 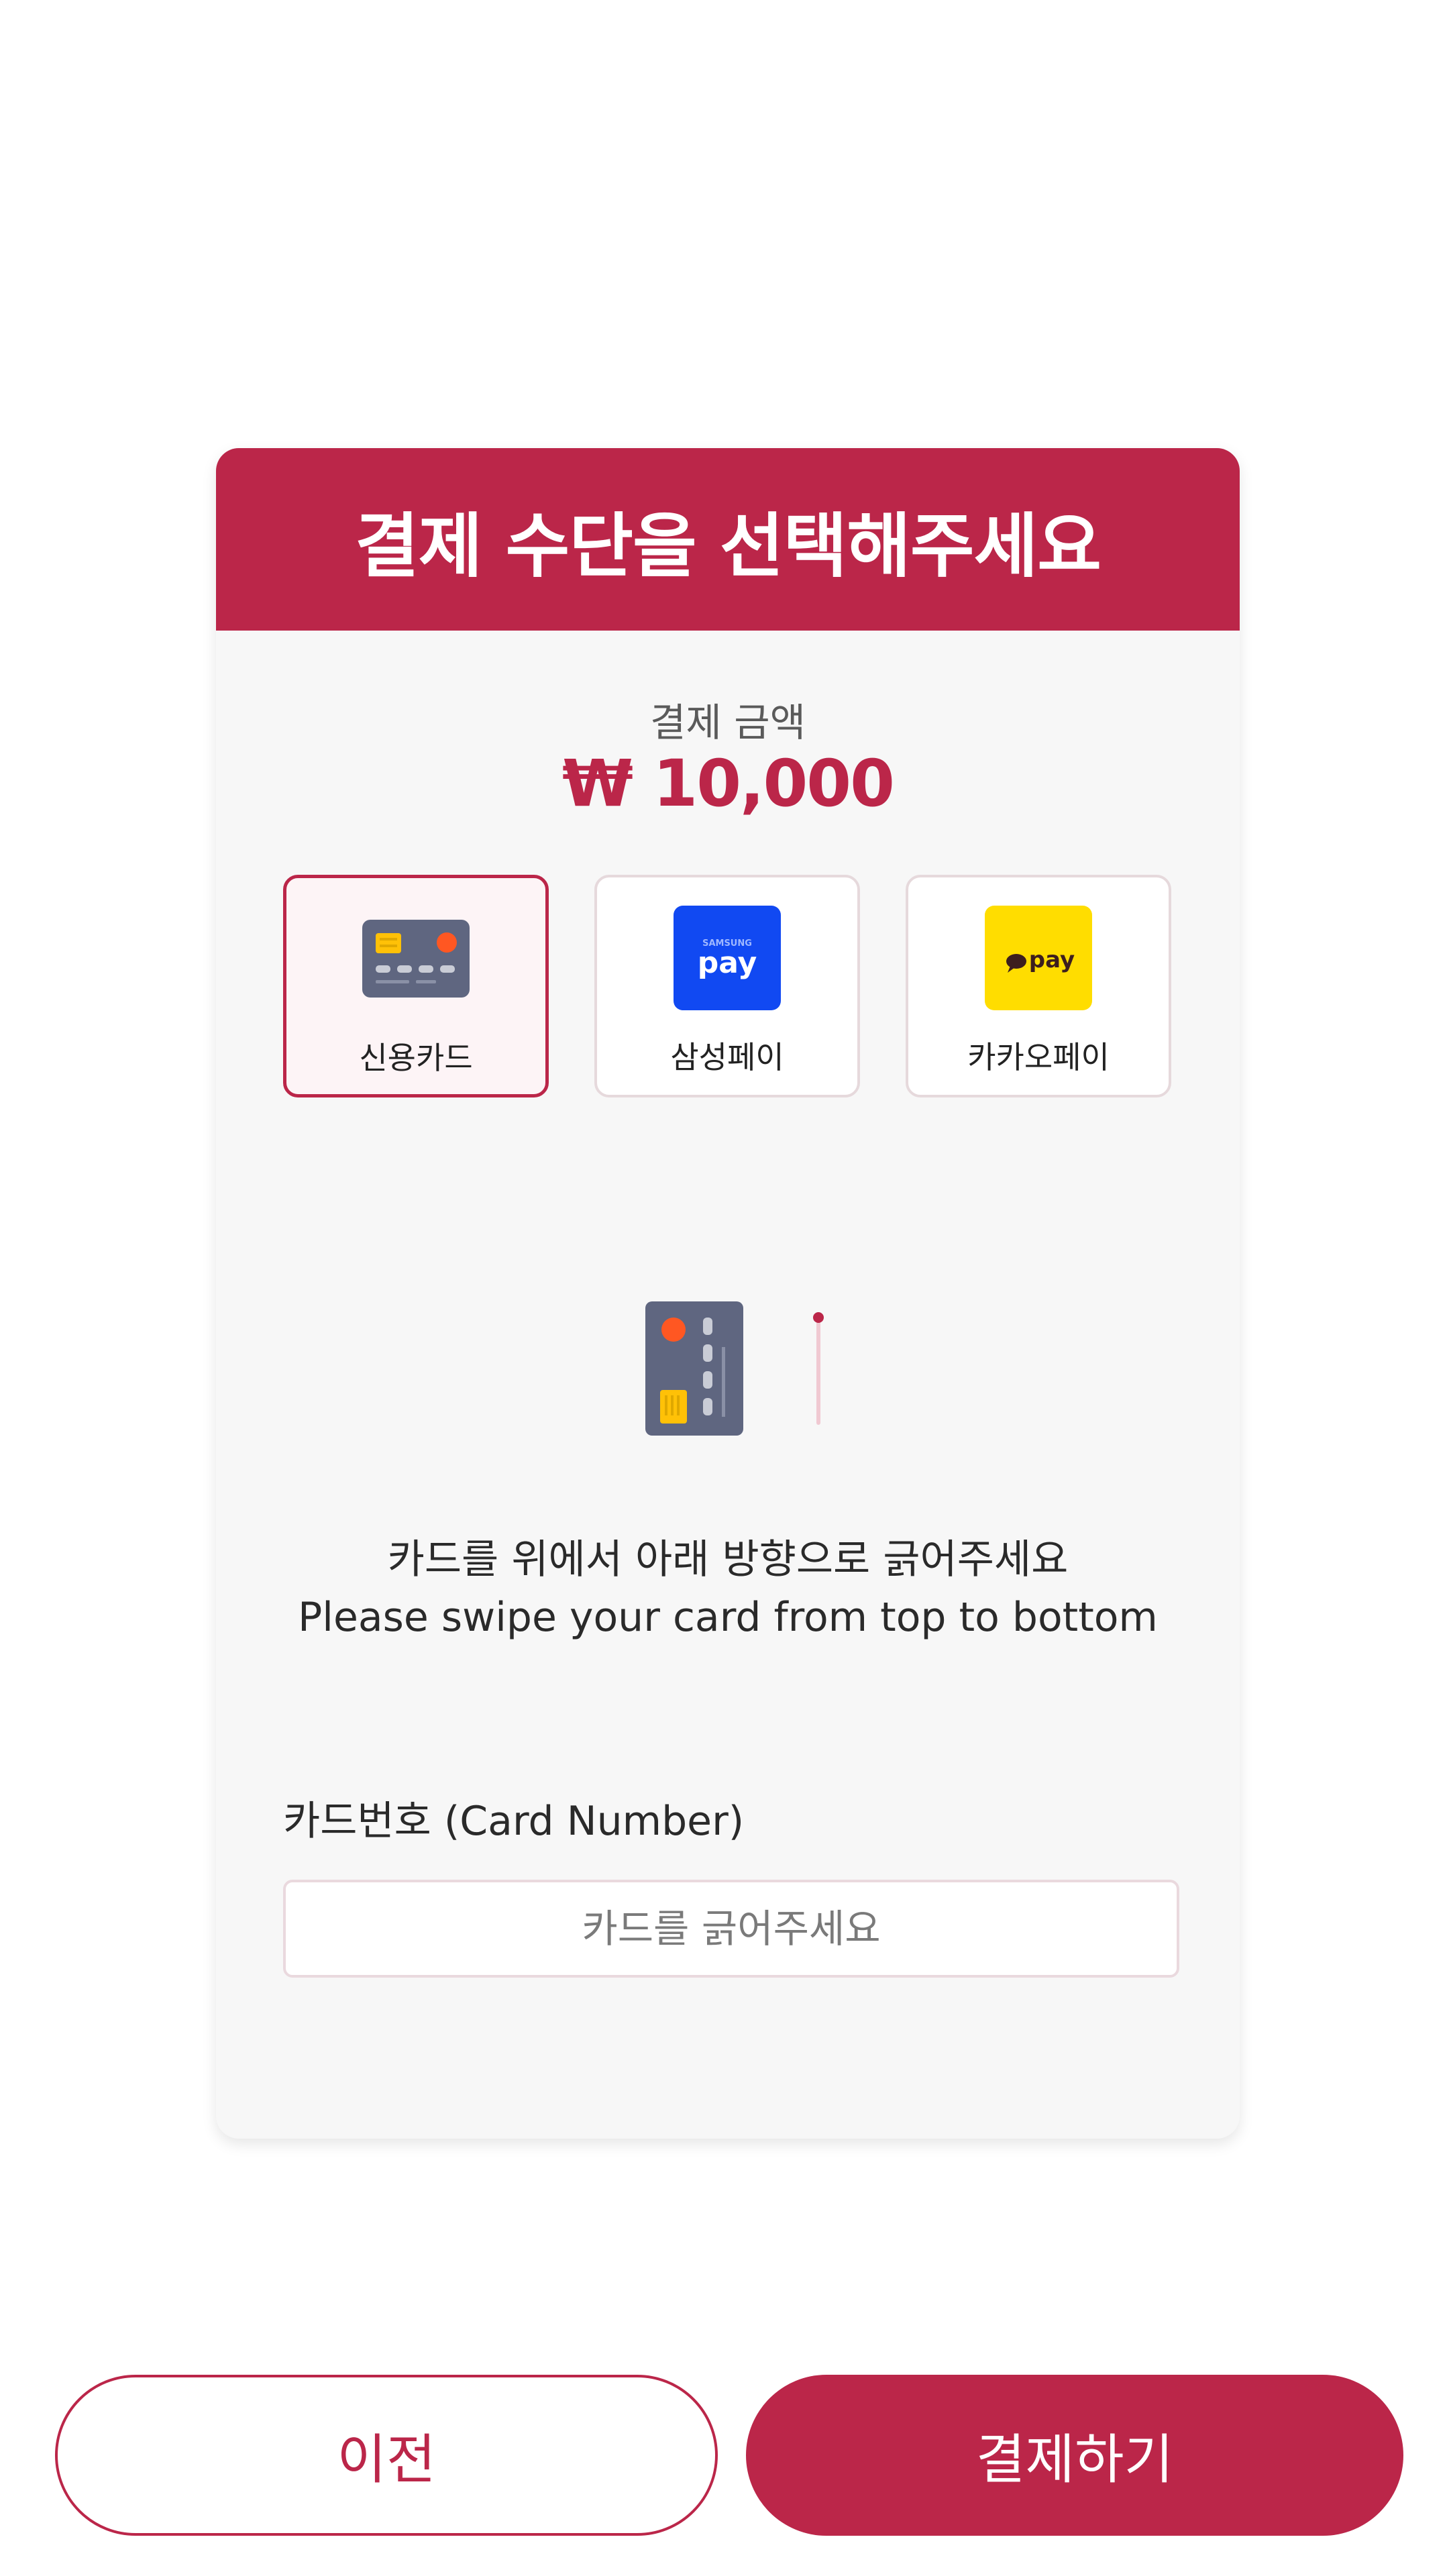 I want to click on pay-logo-text: pay, so click(x=727, y=963).